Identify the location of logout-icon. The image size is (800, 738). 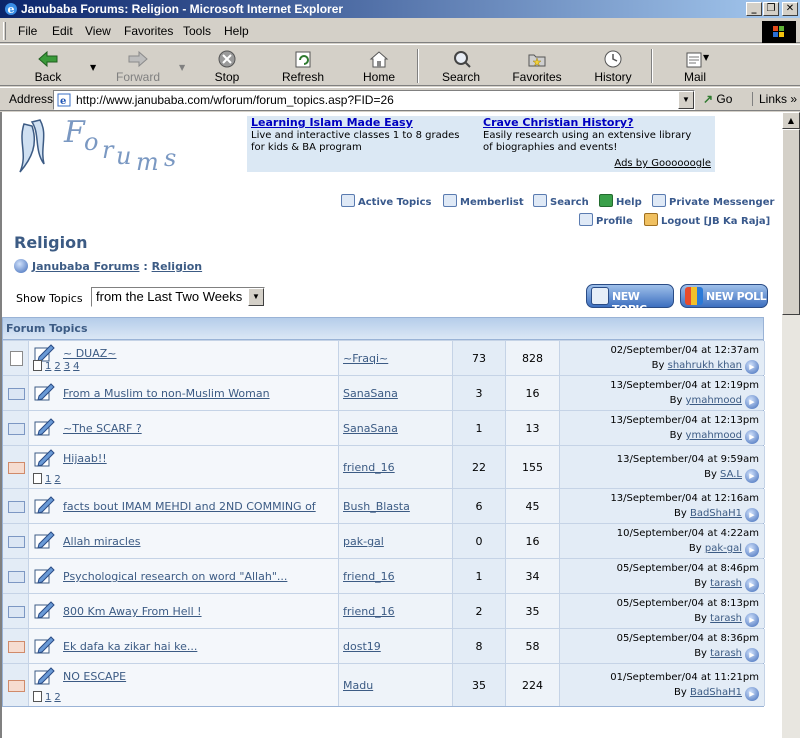
(651, 219).